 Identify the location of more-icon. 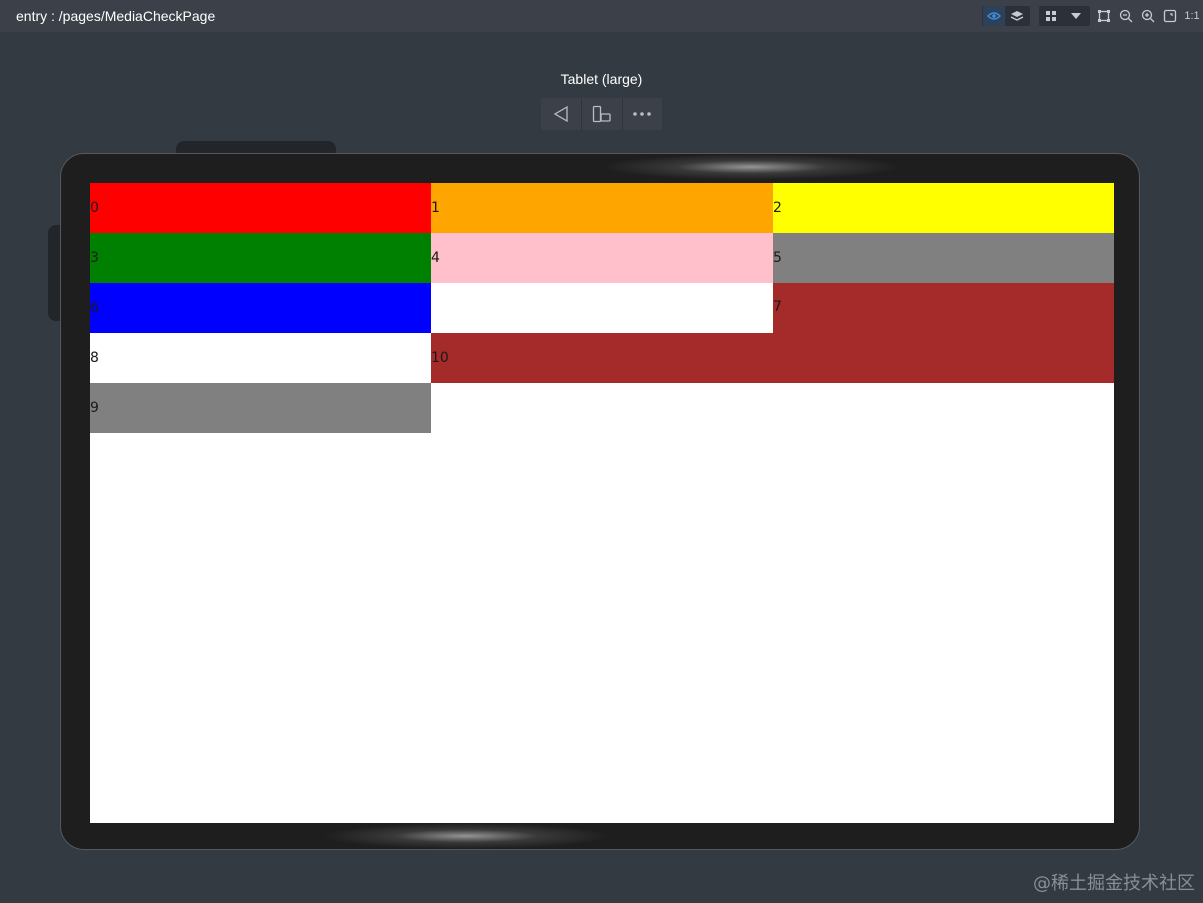
(642, 114).